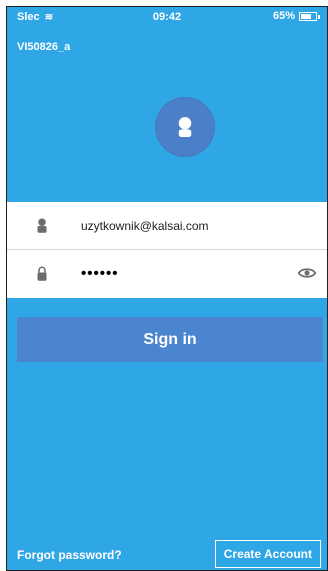 This screenshot has width=328, height=571. I want to click on status-right: 65%, so click(296, 16).